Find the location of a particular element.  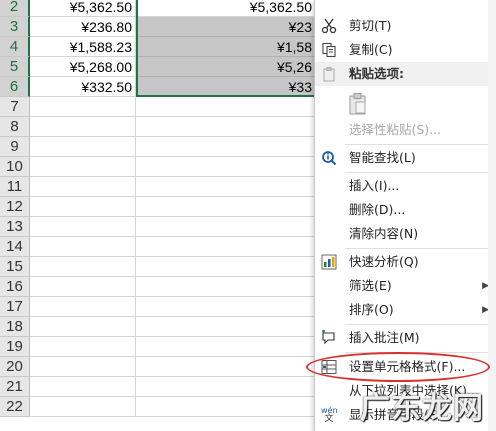

paste-icon is located at coordinates (329, 74).